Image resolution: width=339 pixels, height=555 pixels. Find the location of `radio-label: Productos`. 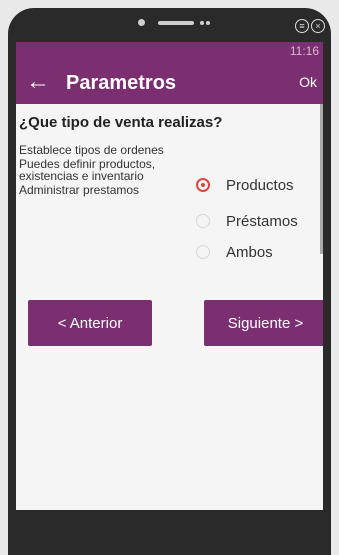

radio-label: Productos is located at coordinates (260, 185).